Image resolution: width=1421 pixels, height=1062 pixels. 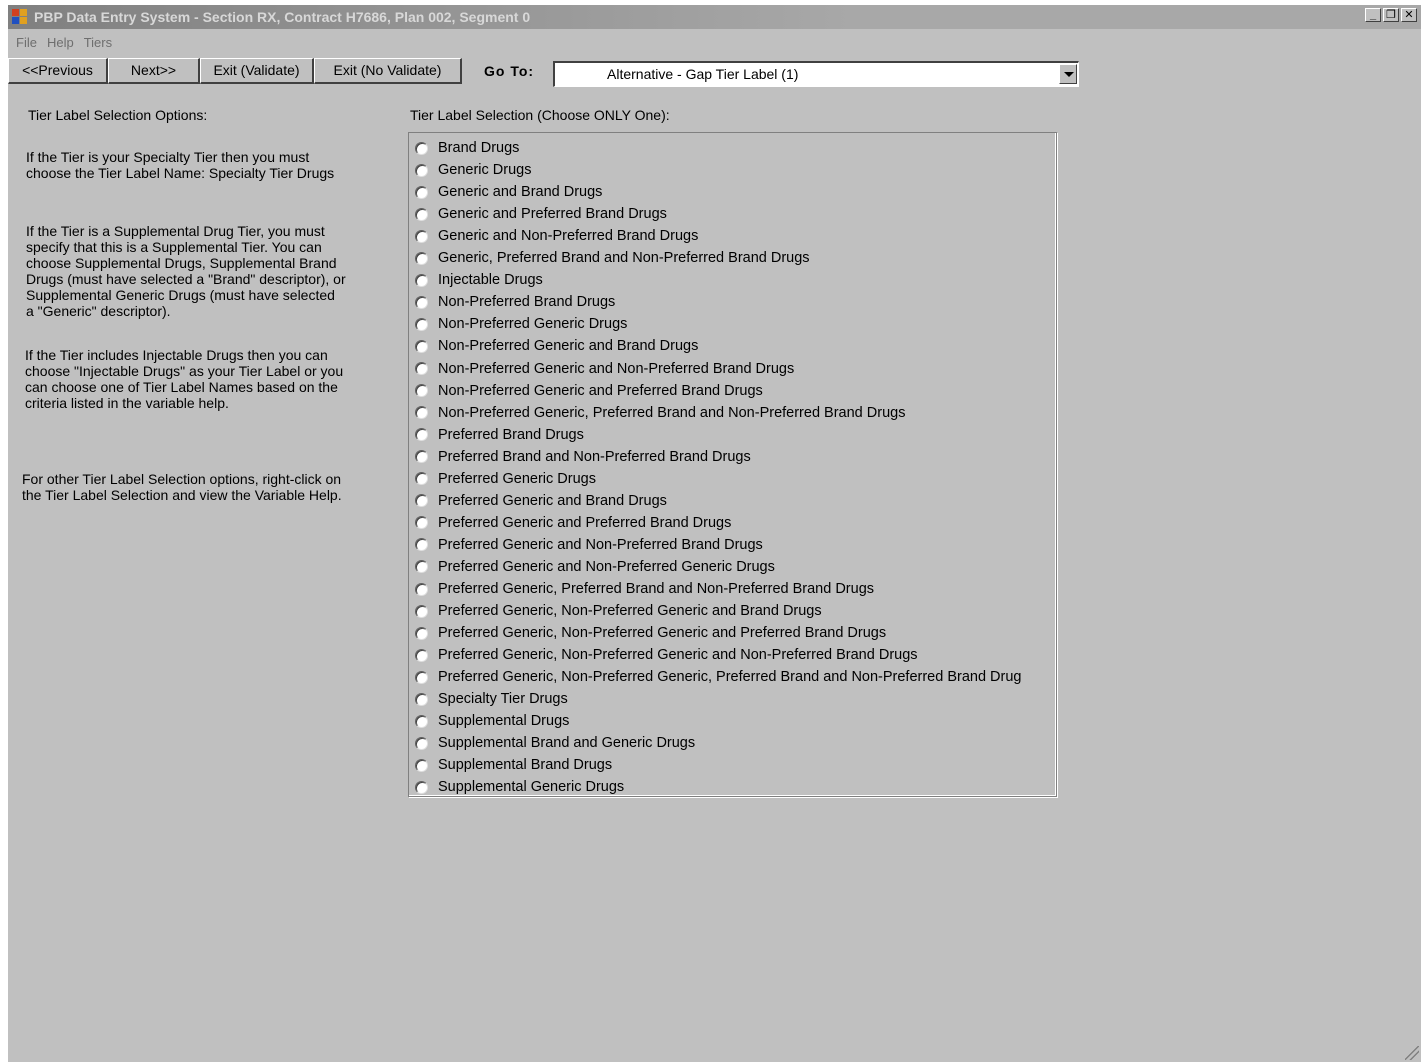 I want to click on menu-bar: File Help Tiers, so click(x=64, y=44).